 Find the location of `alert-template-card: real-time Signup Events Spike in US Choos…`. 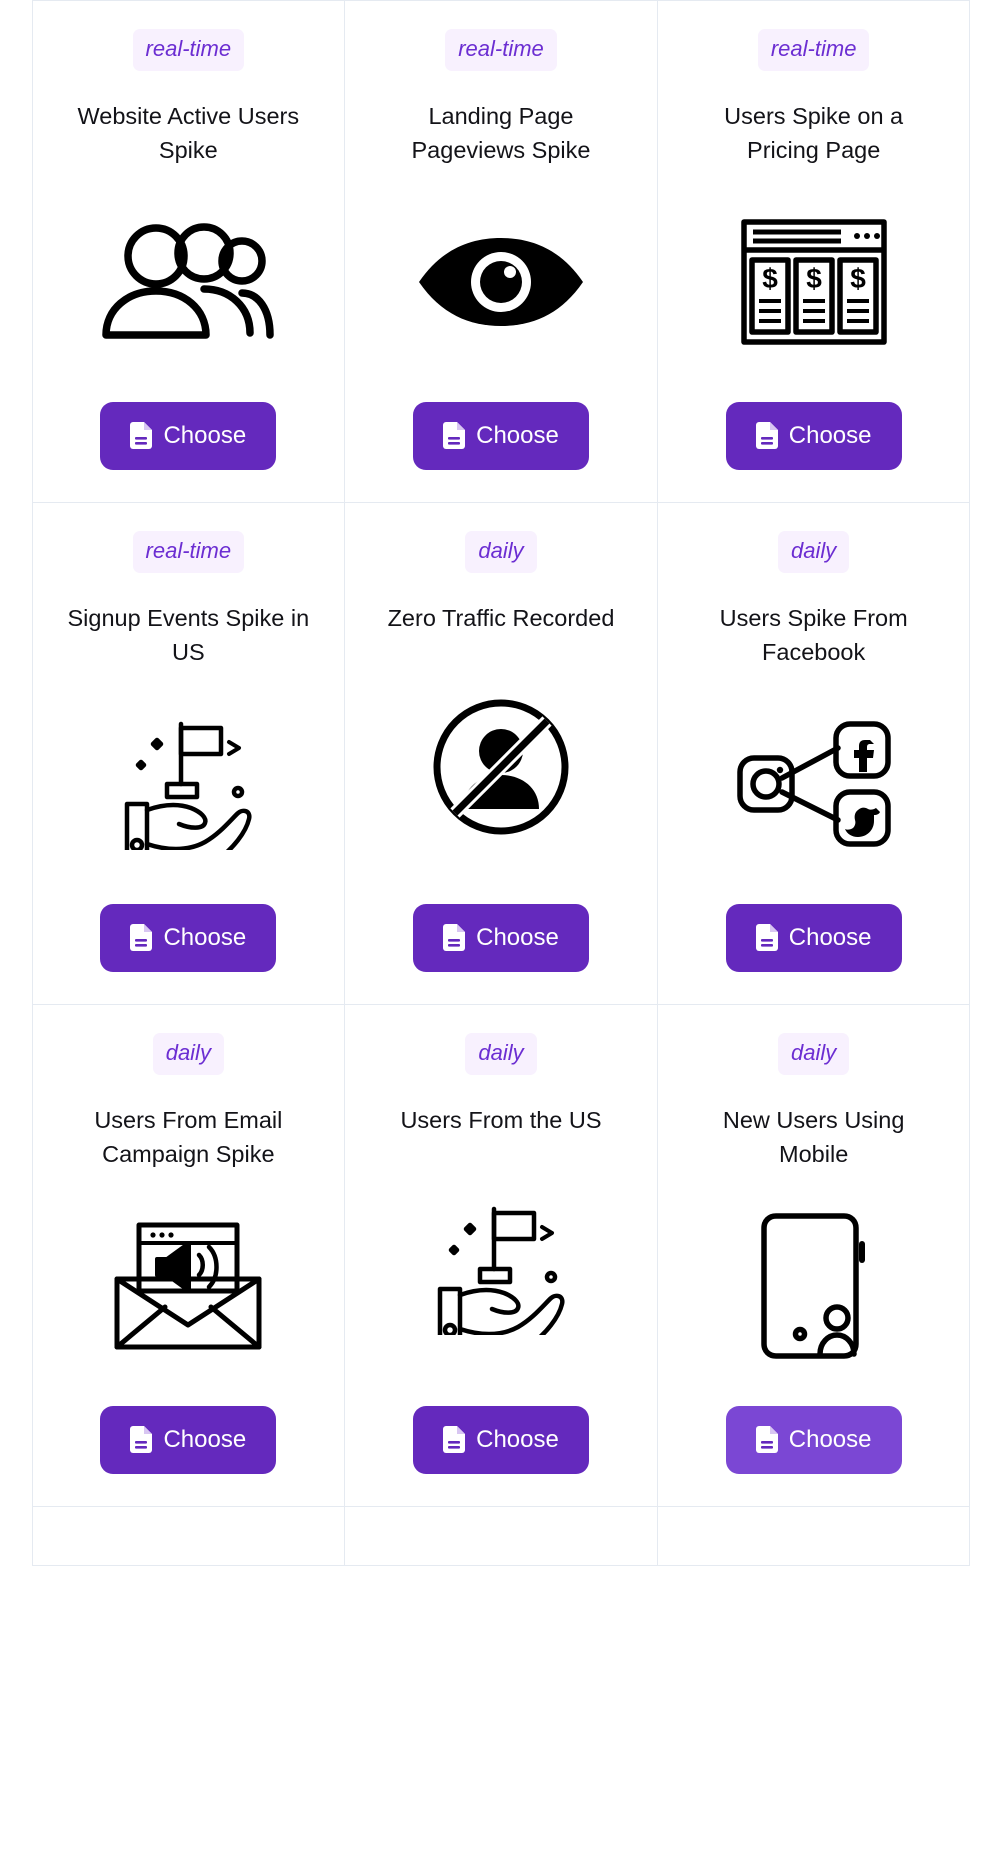

alert-template-card: real-time Signup Events Spike in US Choos… is located at coordinates (188, 753).